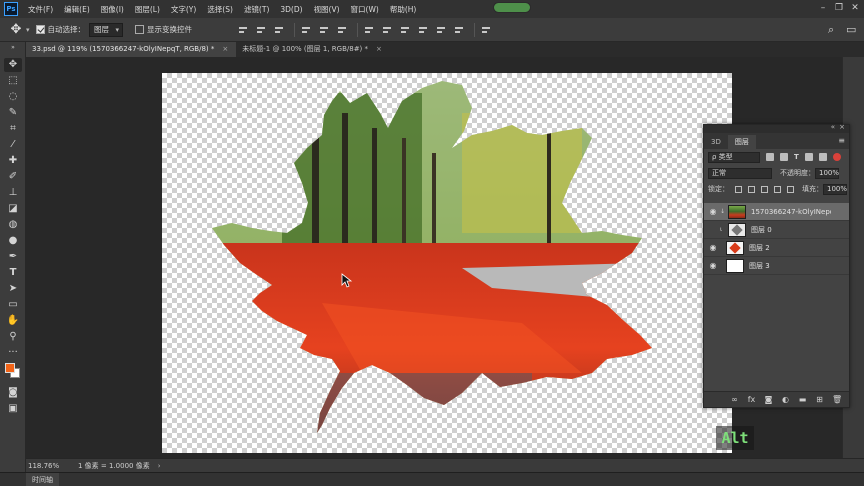 Image resolution: width=864 pixels, height=486 pixels. I want to click on align-vcenter-icon, so click(261, 30).